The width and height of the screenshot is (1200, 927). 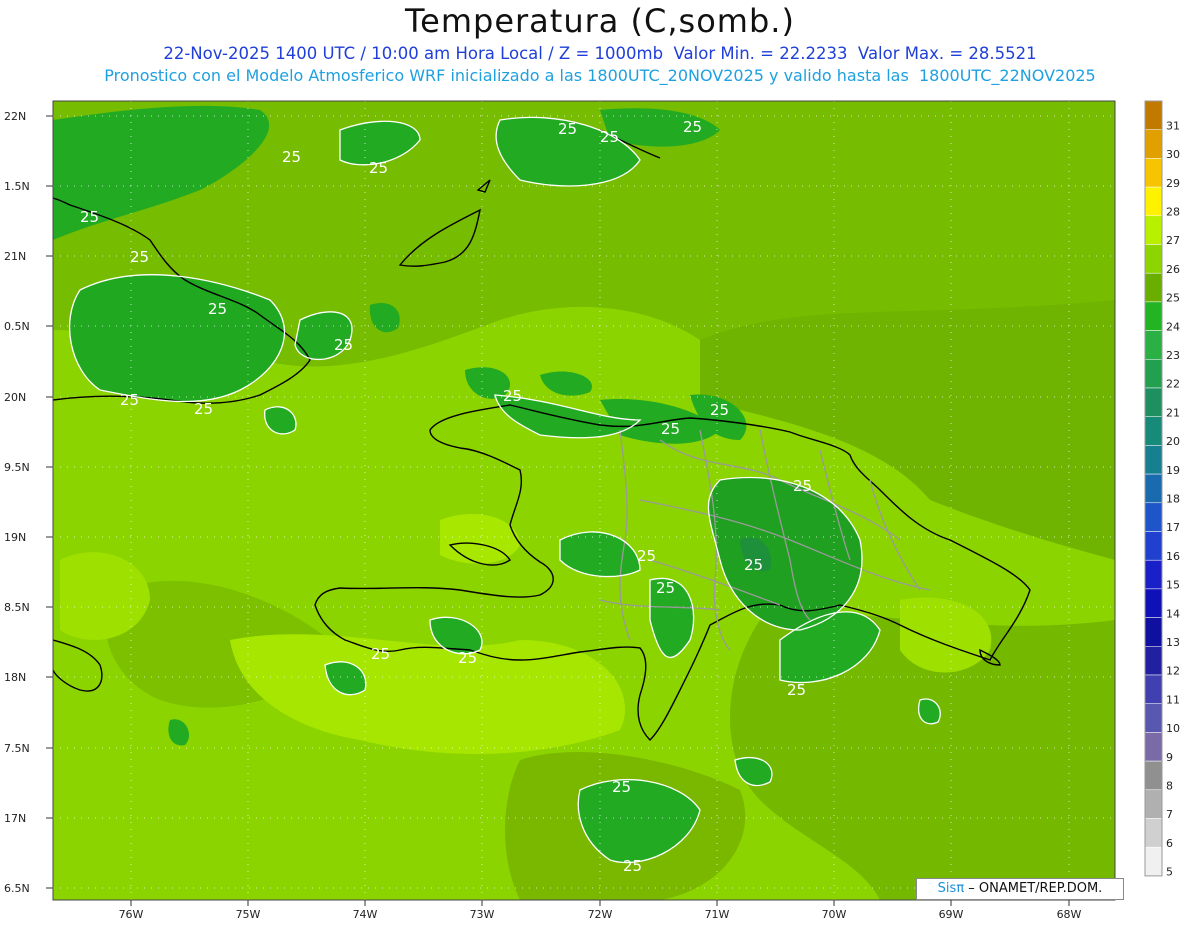 What do you see at coordinates (1173, 412) in the screenshot?
I see `colorbar-label: 21` at bounding box center [1173, 412].